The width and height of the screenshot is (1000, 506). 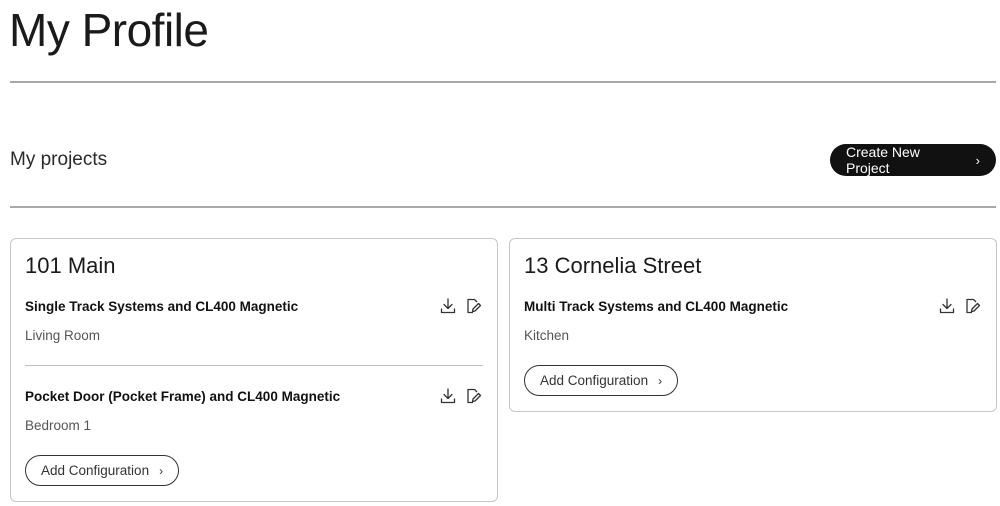 I want to click on project-name: 101 Main, so click(x=70, y=265).